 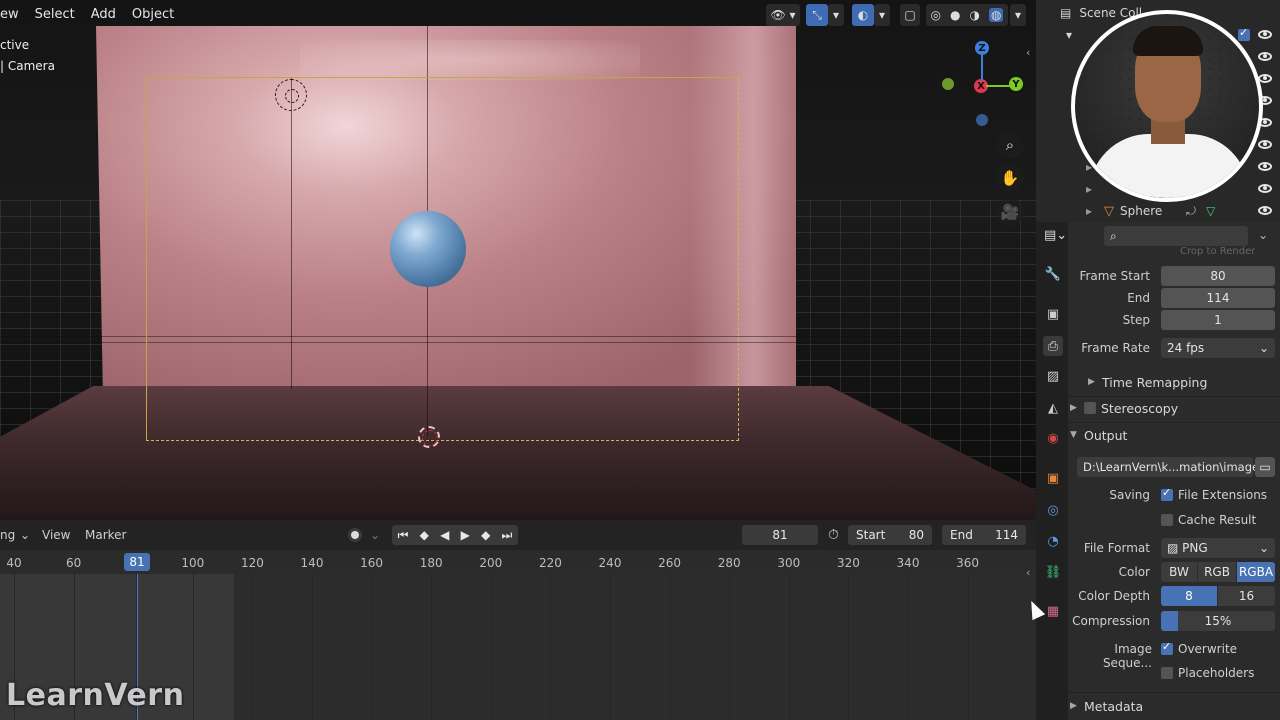 What do you see at coordinates (1218, 548) in the screenshot?
I see `file-format-dropdown: ▨ PNG ⌄` at bounding box center [1218, 548].